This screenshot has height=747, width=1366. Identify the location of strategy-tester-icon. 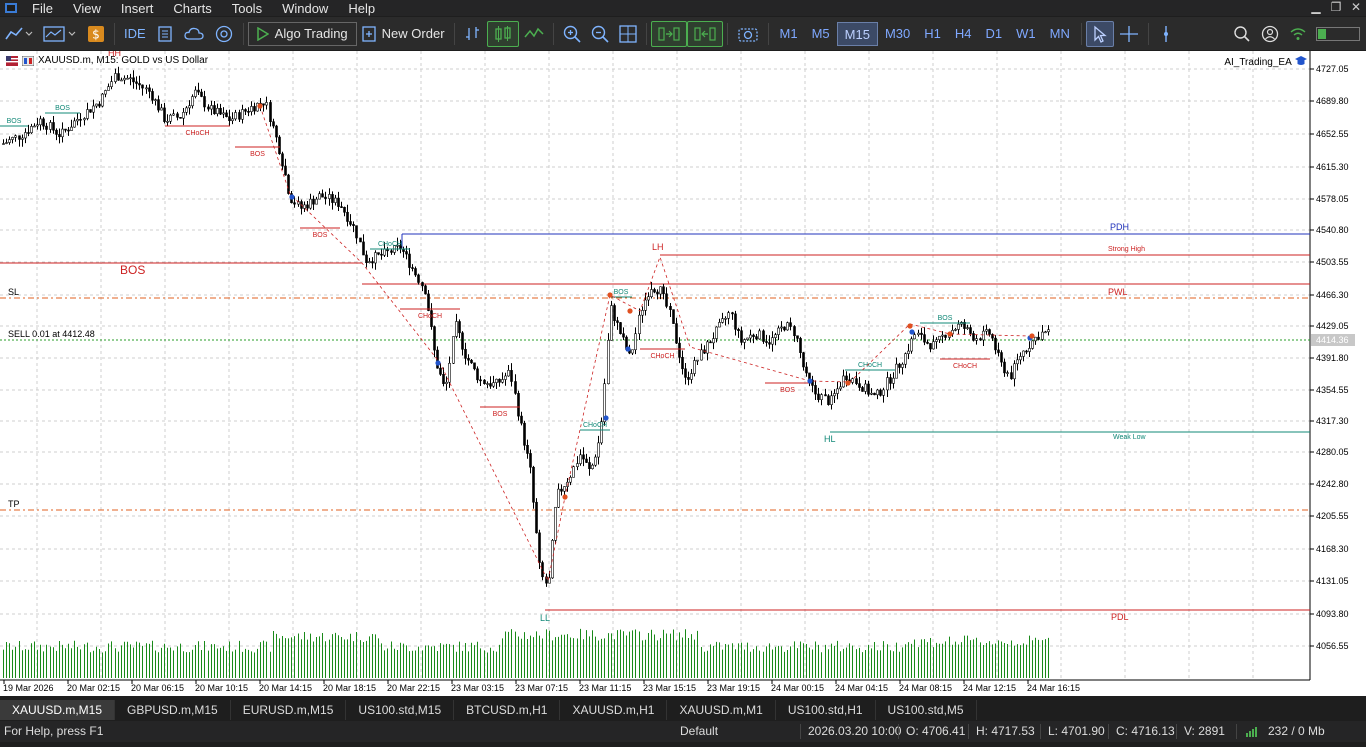
(165, 34).